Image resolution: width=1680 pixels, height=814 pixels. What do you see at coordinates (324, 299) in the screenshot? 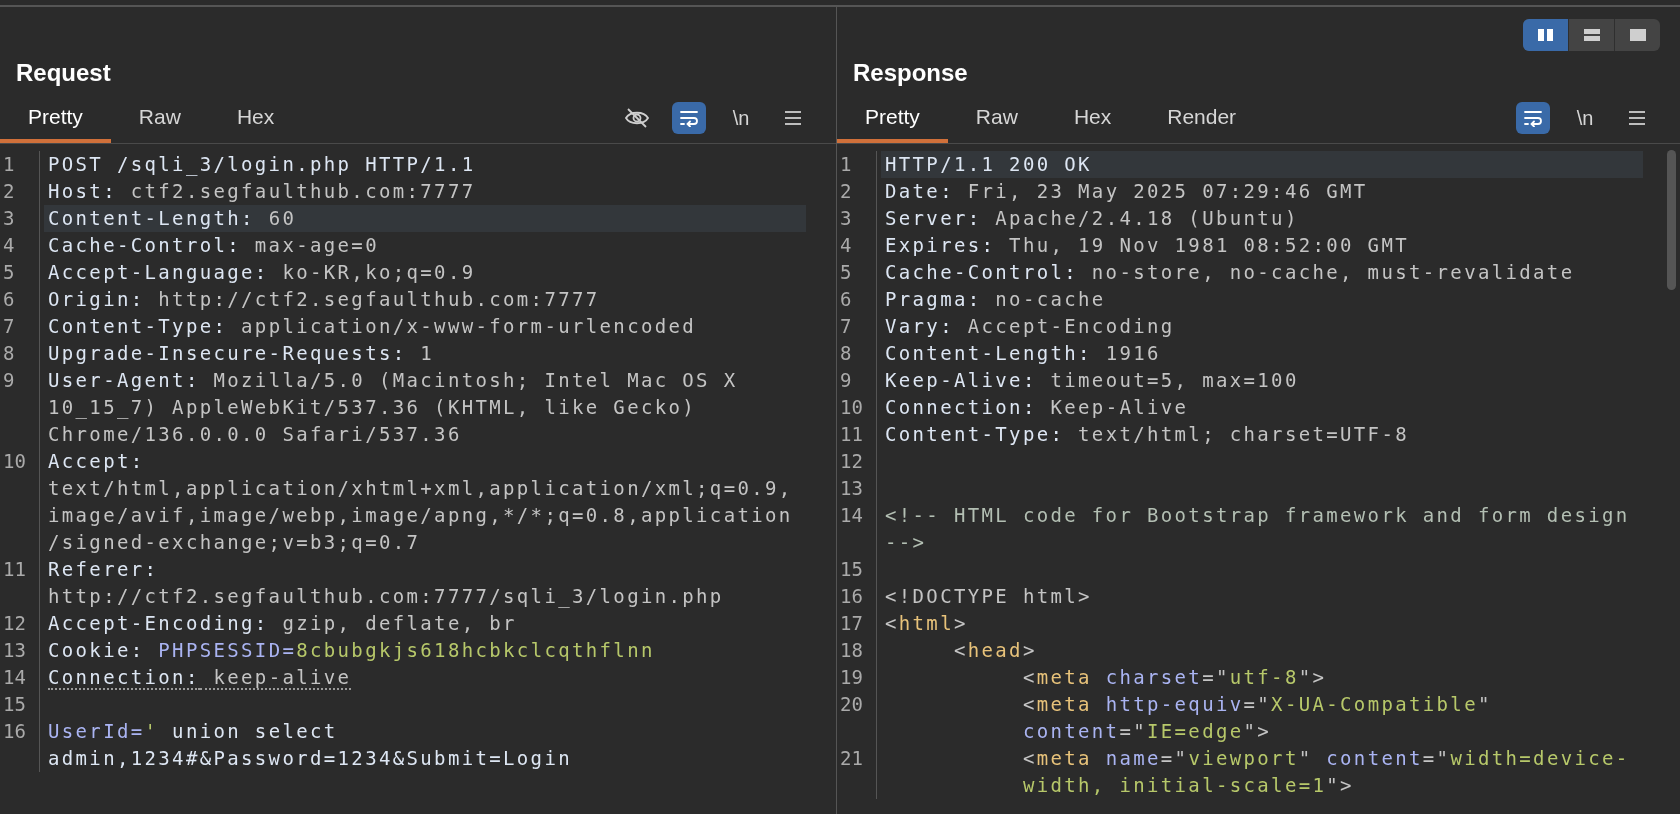
I see `code-line: Origin: http://ctf2.segfaulthub.com:7777` at bounding box center [324, 299].